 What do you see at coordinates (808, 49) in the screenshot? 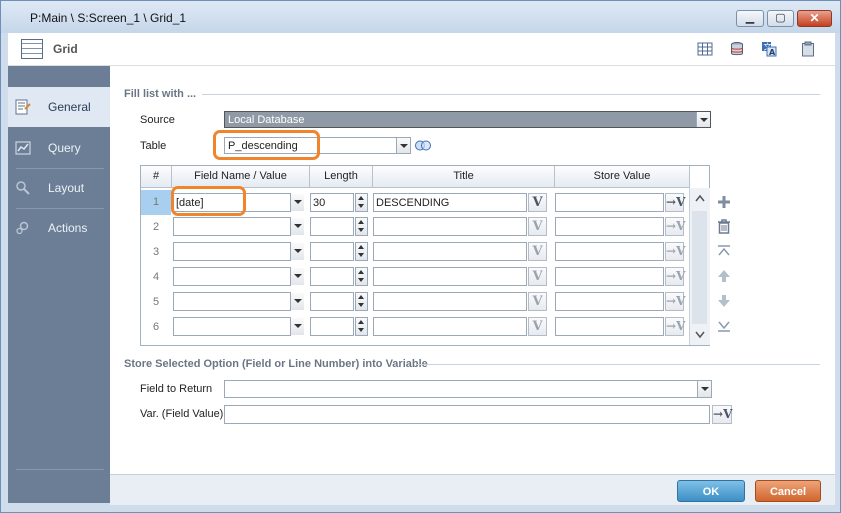
I see `clipboard-icon` at bounding box center [808, 49].